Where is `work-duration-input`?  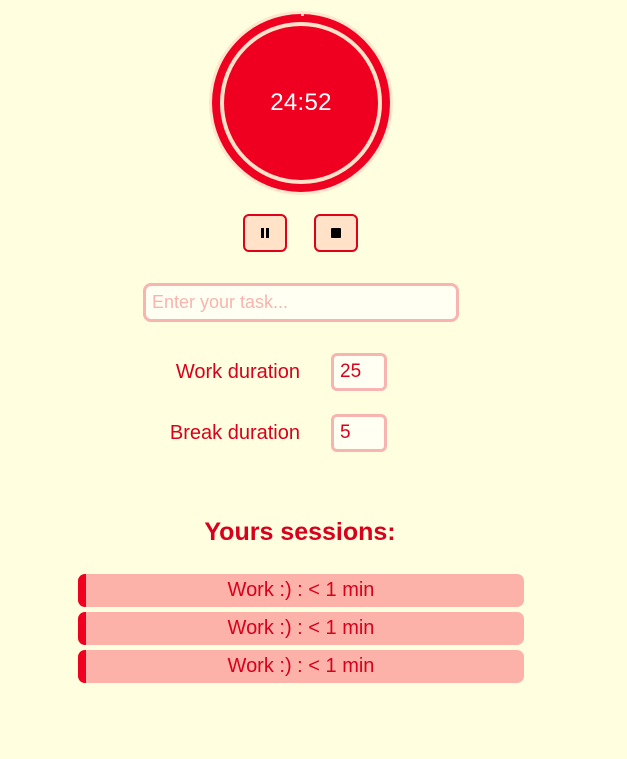
work-duration-input is located at coordinates (359, 372).